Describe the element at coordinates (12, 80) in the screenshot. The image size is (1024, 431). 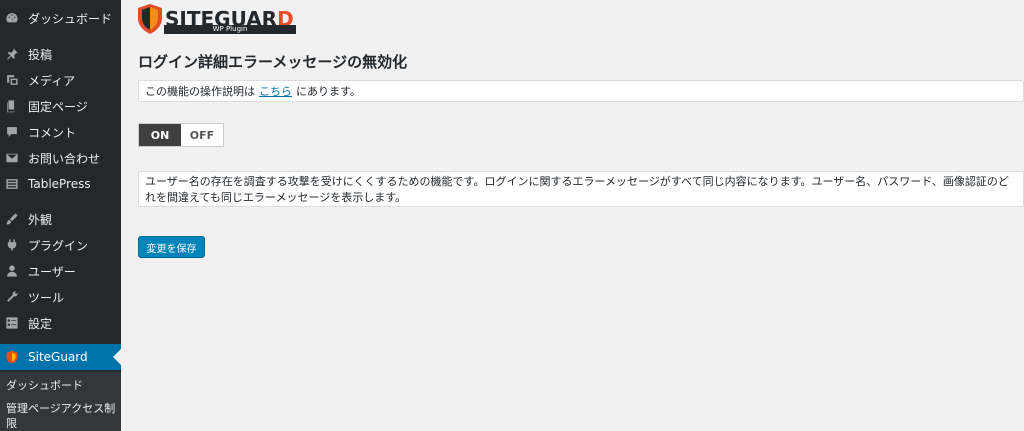
I see `media-icon` at that location.